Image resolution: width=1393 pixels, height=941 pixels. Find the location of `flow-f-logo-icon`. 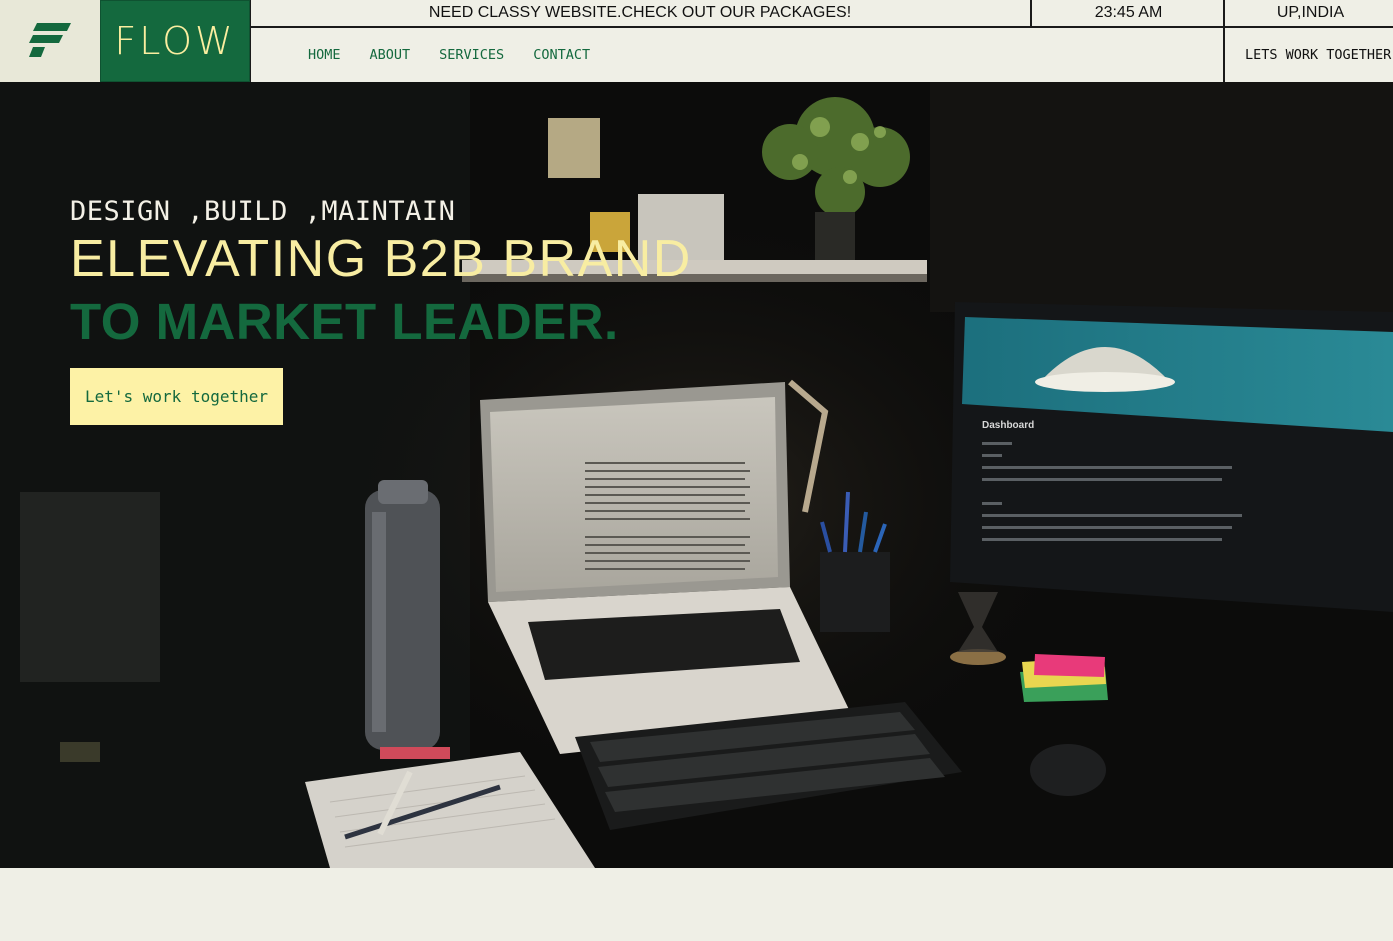

flow-f-logo-icon is located at coordinates (50, 40).